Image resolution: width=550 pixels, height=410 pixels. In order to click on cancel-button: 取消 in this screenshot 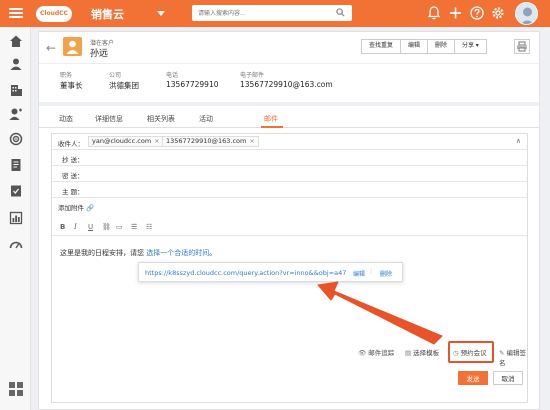, I will do `click(508, 378)`.